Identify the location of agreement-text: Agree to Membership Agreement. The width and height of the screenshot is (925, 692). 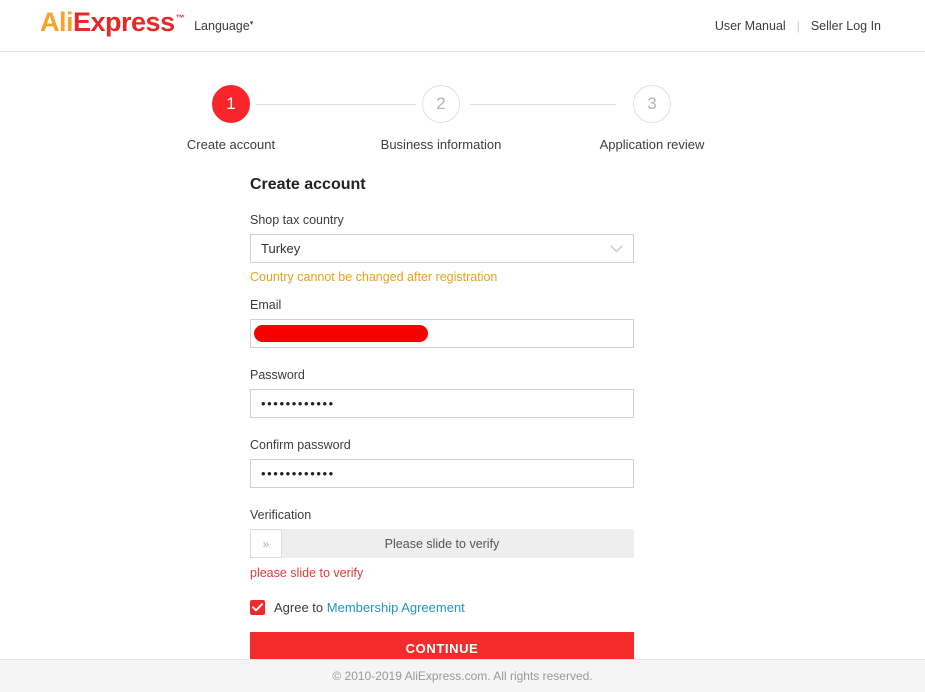
(369, 607).